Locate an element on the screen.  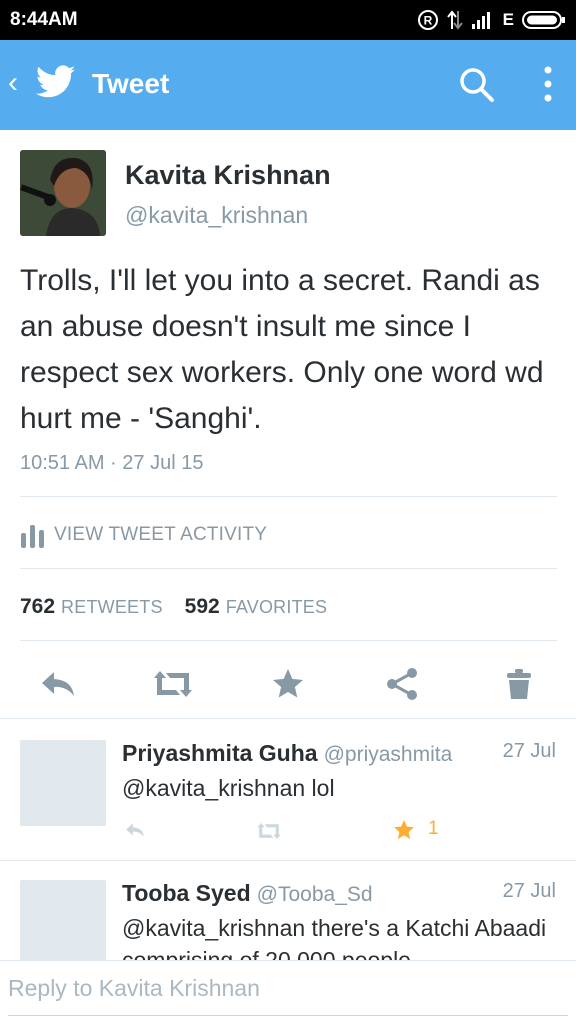
app-bar: ‹ Tweet is located at coordinates (288, 85).